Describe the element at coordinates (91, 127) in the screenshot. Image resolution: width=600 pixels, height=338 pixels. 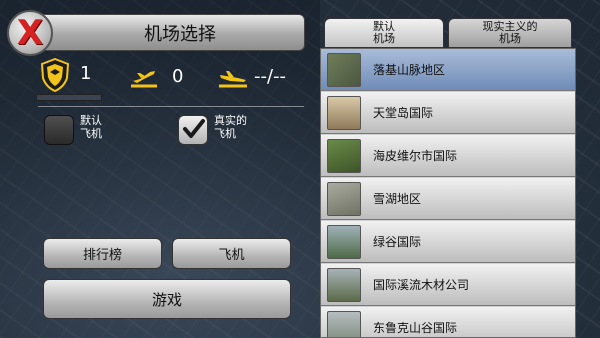
I see `default-planes-label: 默认 飞机` at that location.